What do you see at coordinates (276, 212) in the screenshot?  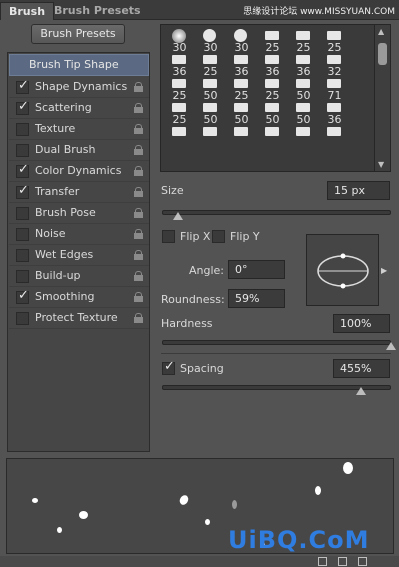 I see `size-slider-track` at bounding box center [276, 212].